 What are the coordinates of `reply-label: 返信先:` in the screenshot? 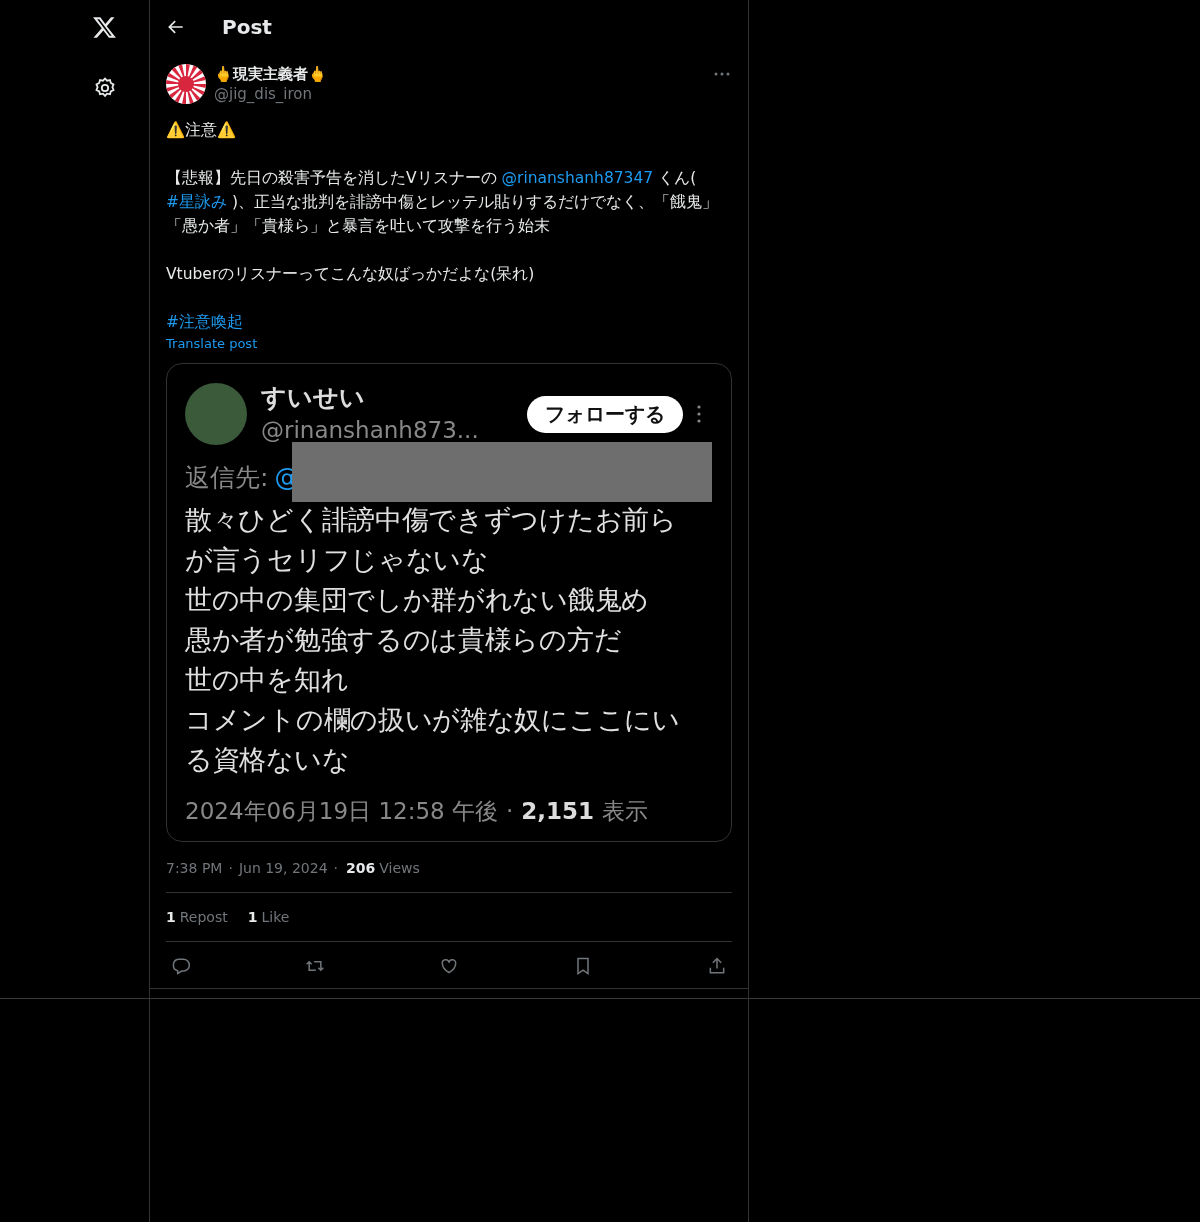 It's located at (227, 477).